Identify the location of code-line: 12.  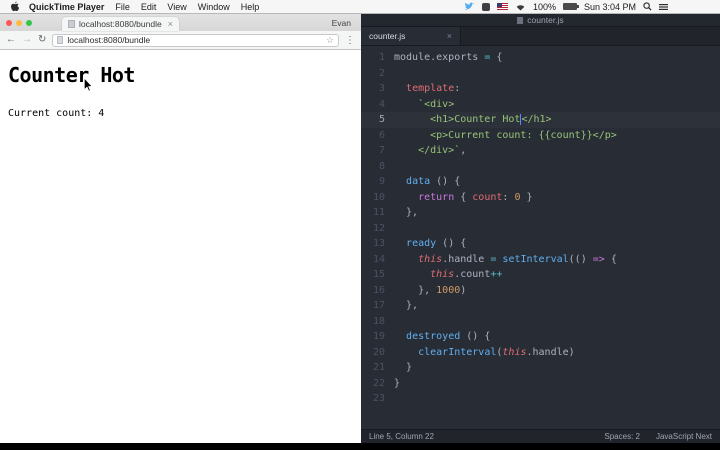
(540, 229).